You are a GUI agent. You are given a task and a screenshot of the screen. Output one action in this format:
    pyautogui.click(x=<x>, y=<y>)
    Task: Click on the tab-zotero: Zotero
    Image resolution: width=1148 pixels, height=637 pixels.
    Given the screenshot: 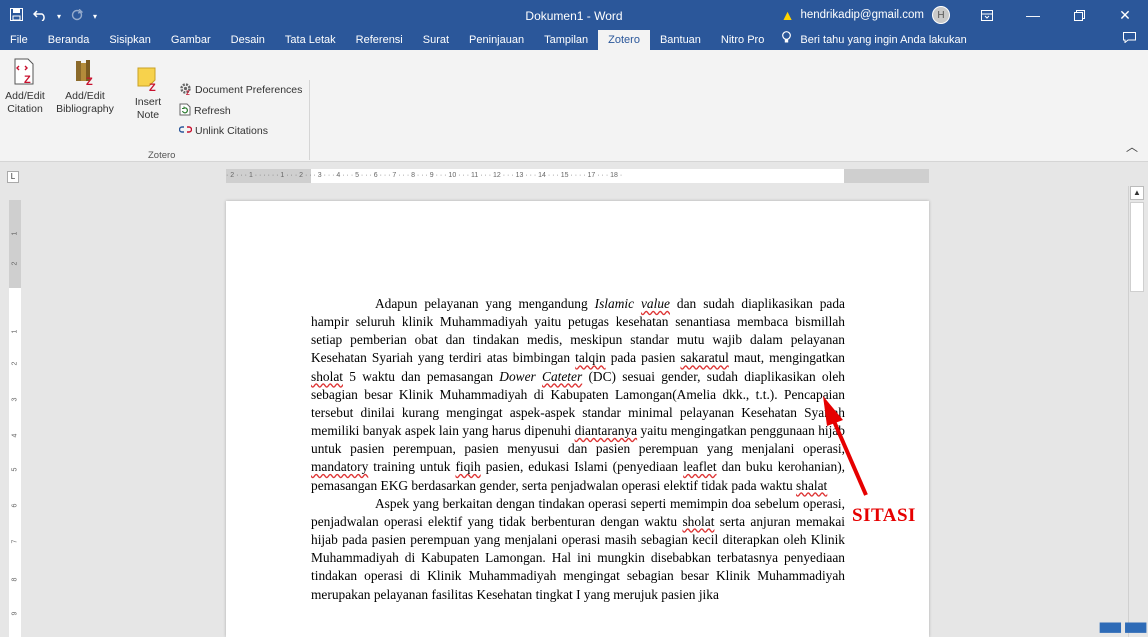 What is the action you would take?
    pyautogui.click(x=624, y=40)
    